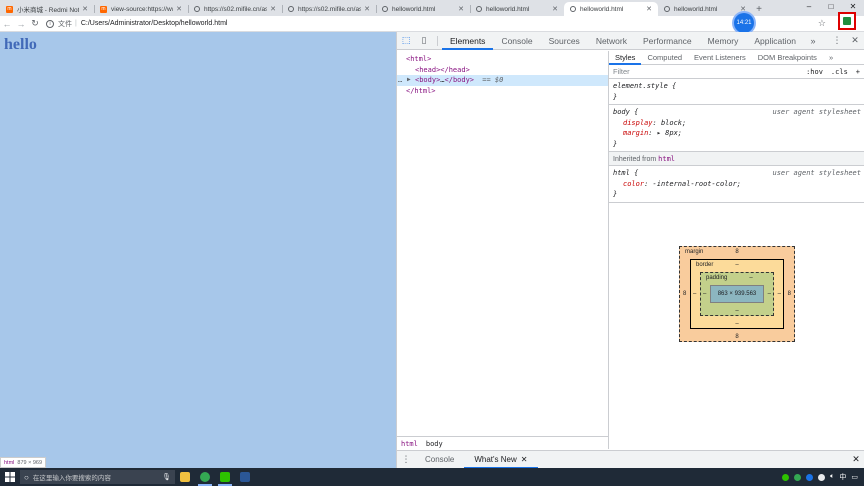 The image size is (864, 486). I want to click on box-model-content: 863 × 939.563, so click(737, 294).